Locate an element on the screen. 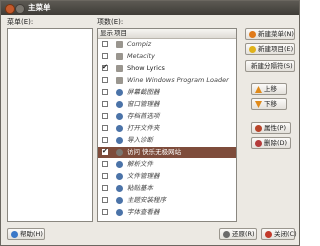 The height and width of the screenshot is (246, 320). close-label: 关闭(C) is located at coordinates (285, 234).